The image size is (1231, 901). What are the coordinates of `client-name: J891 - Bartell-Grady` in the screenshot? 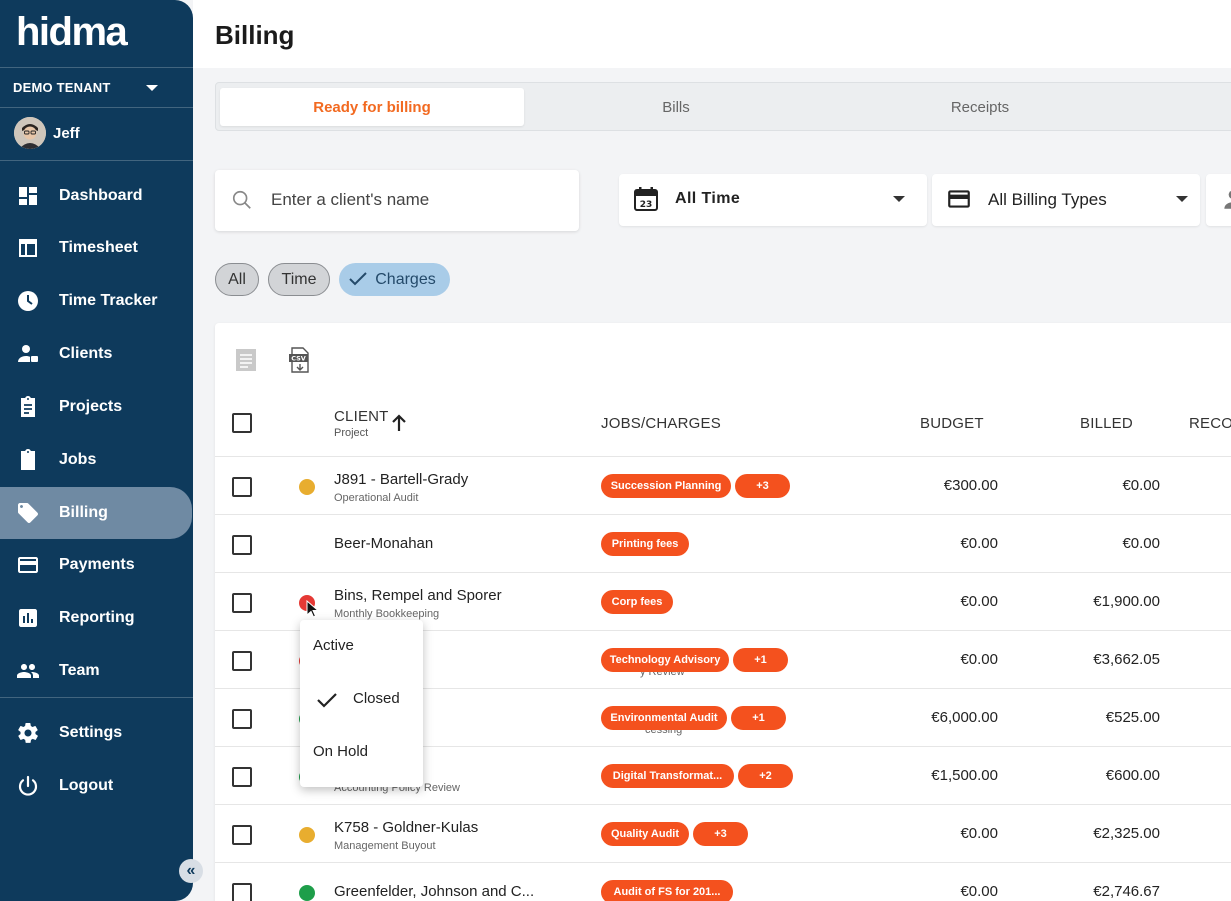 It's located at (401, 479).